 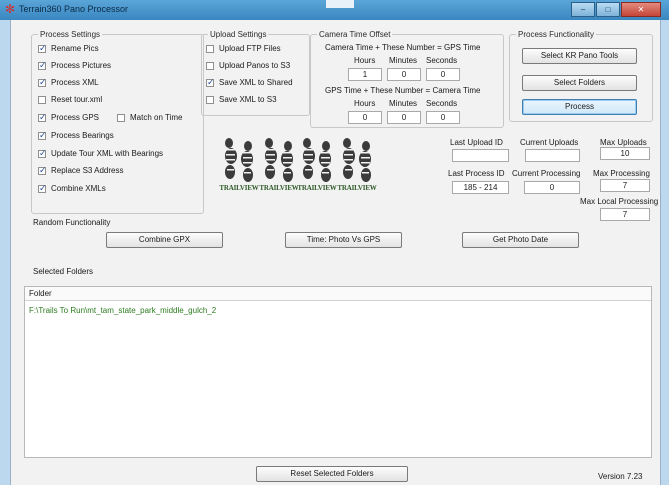 I want to click on row2-minutes-label: Minutes, so click(x=403, y=103).